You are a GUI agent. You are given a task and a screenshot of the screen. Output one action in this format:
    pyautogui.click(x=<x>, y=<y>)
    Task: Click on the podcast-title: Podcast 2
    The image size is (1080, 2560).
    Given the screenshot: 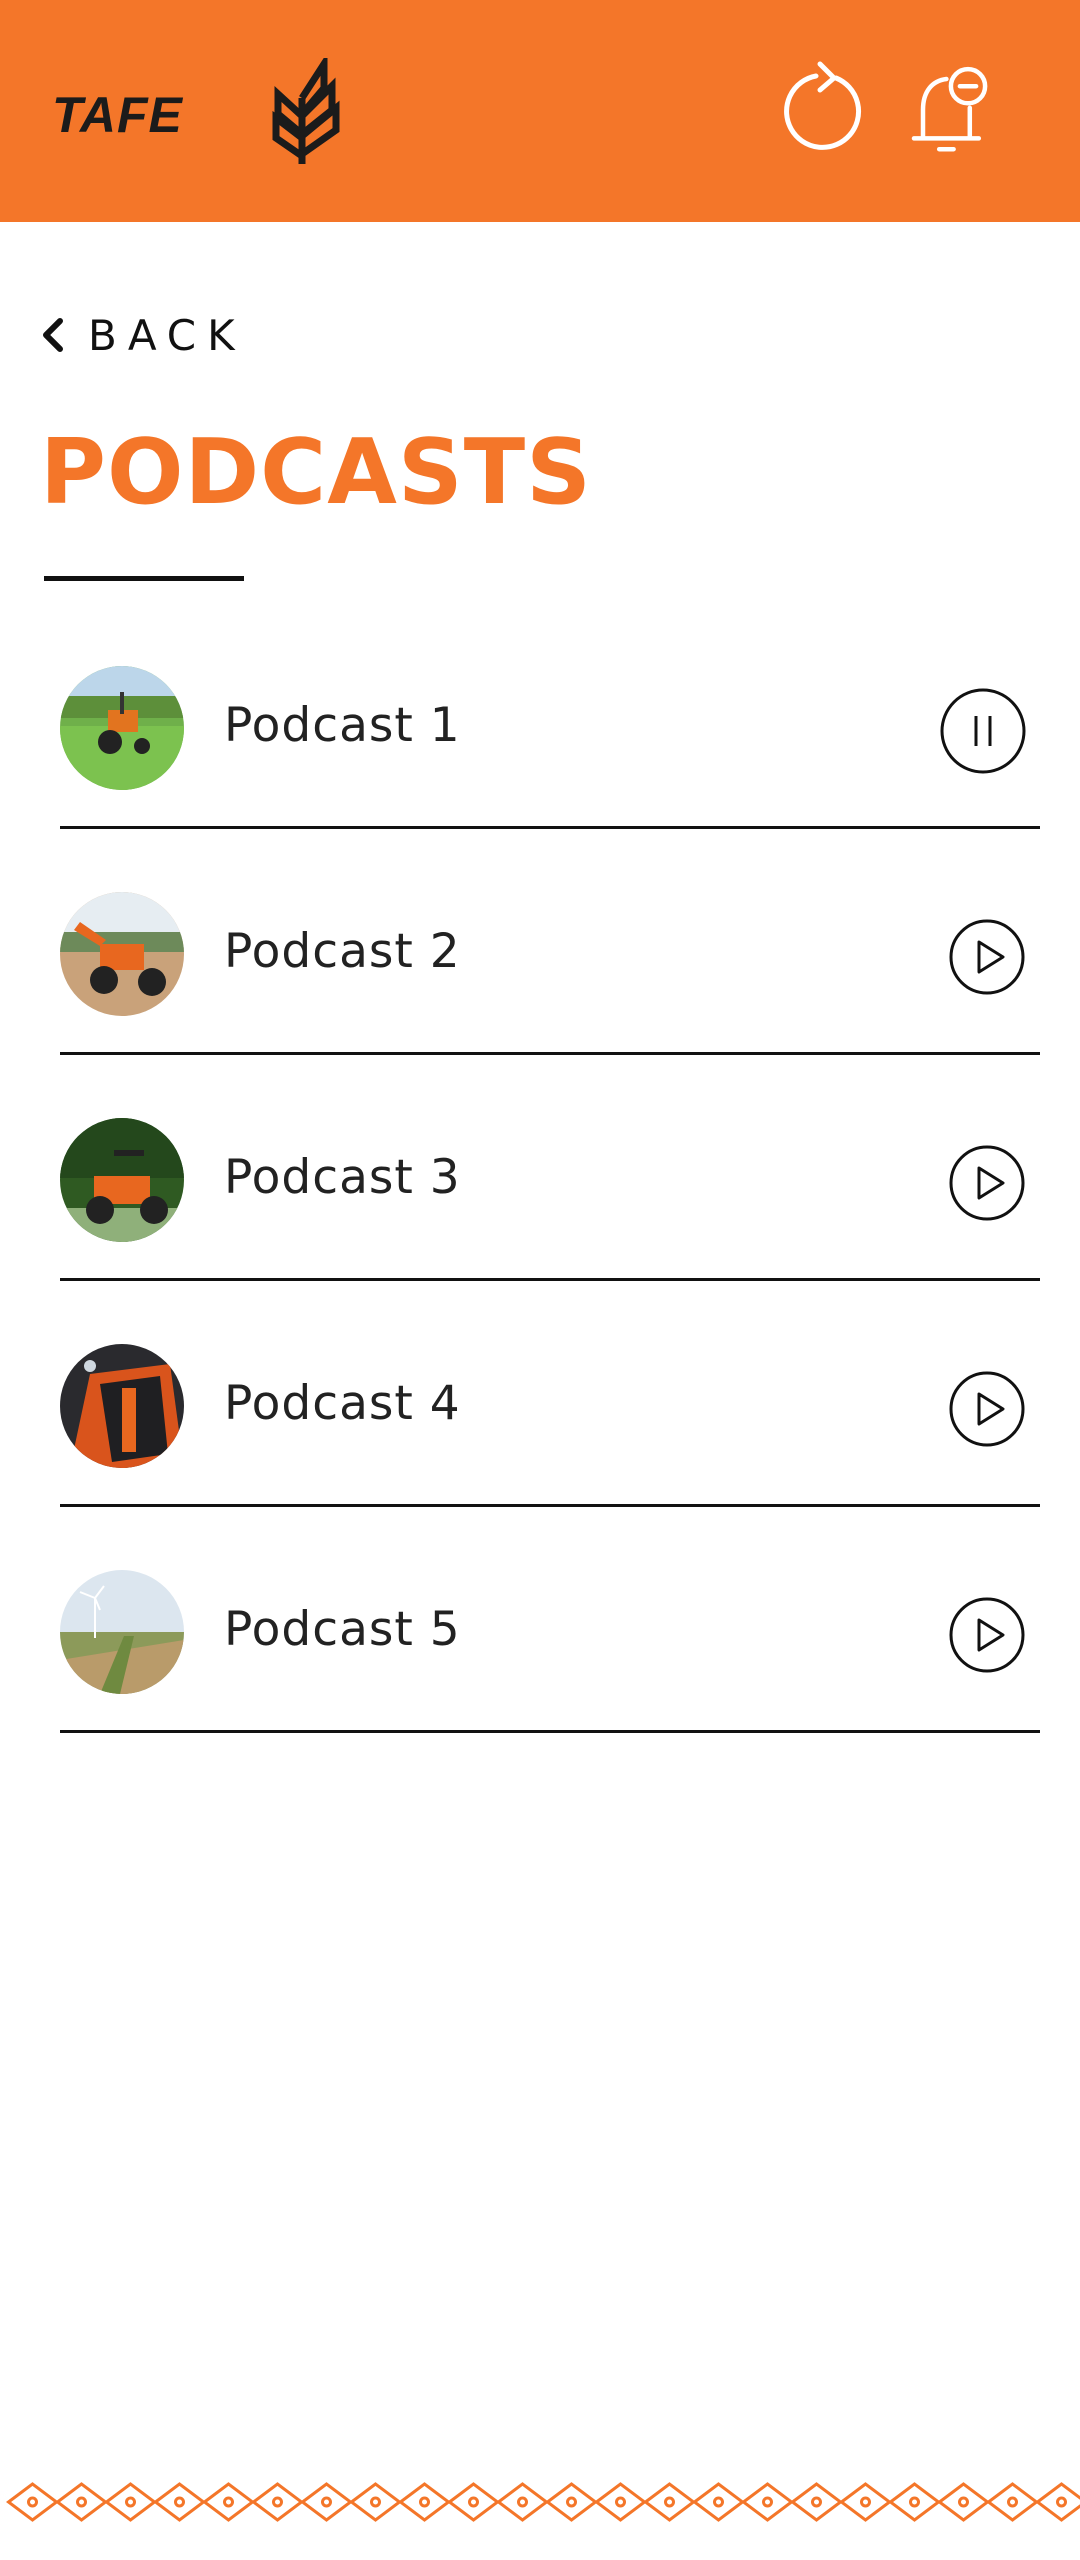 What is the action you would take?
    pyautogui.click(x=342, y=951)
    